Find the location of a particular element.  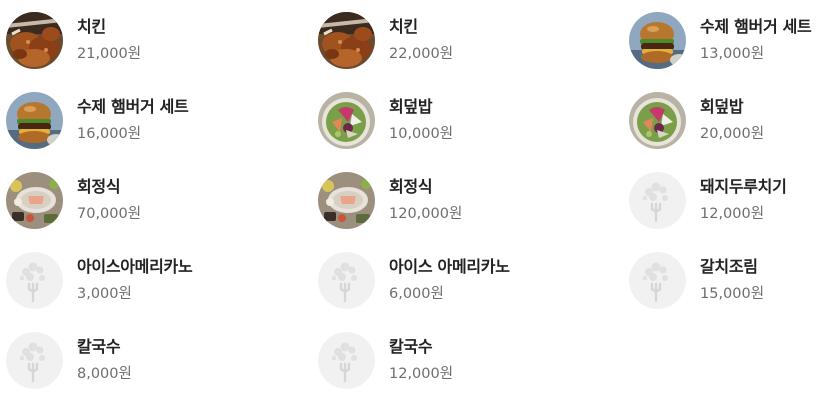

menu-item-name: 갈치조림 is located at coordinates (729, 266).